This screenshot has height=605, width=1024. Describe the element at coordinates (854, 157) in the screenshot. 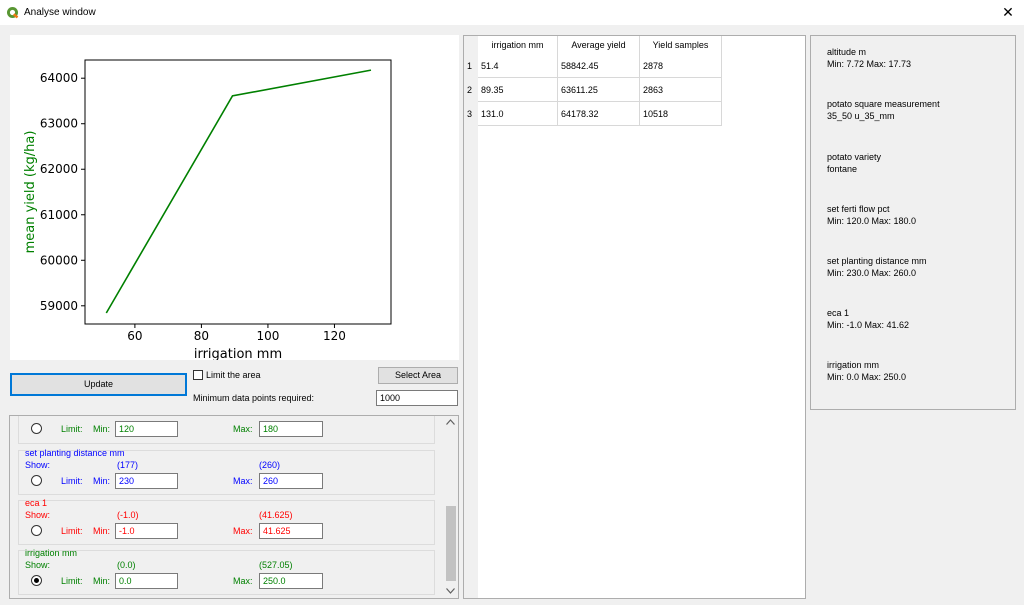

I see `info-title: potato variety` at that location.